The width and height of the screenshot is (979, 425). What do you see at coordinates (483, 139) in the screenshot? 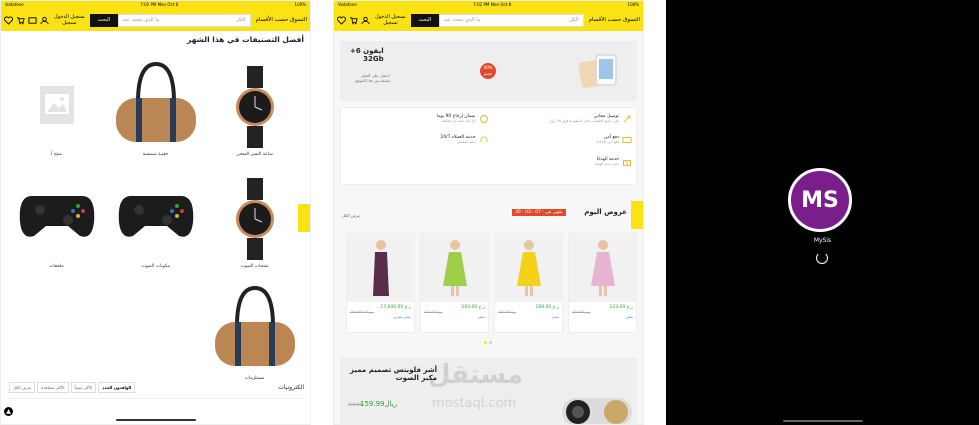
I see `headset-icon` at bounding box center [483, 139].